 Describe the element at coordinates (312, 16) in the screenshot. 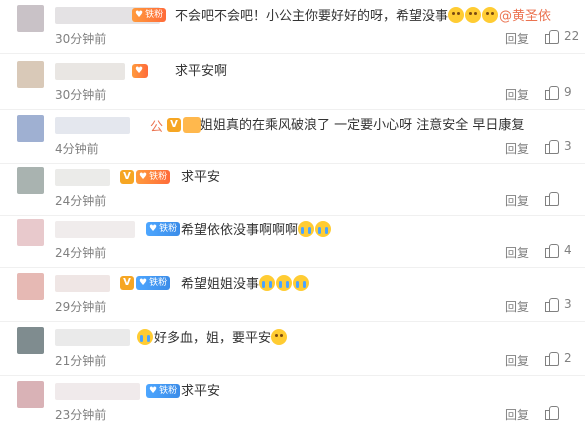

I see `comment-body: 不会吧不会吧！小公主你要好好的呀，希望没事` at that location.